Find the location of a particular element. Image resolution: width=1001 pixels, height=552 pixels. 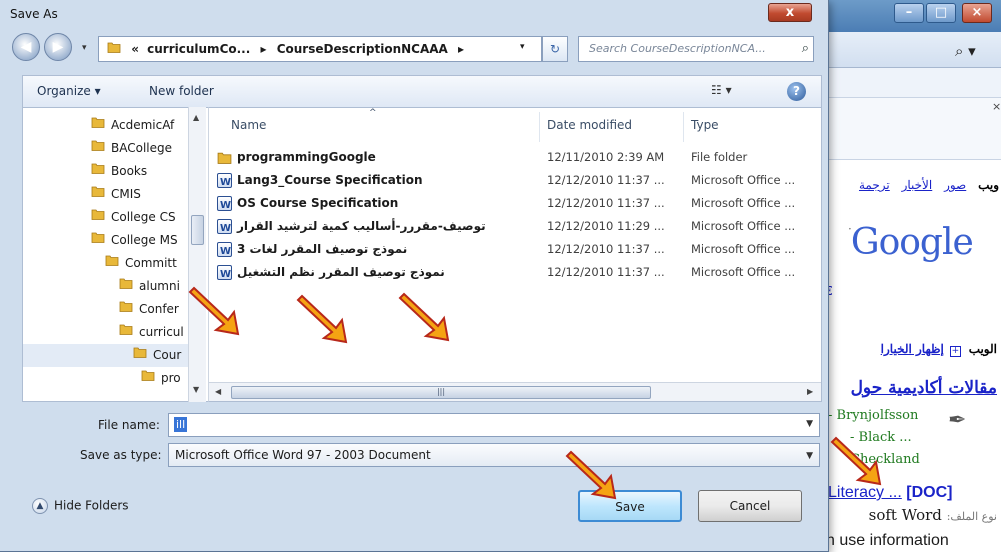

file-name-dropdown-icon: ▼ is located at coordinates (809, 424).